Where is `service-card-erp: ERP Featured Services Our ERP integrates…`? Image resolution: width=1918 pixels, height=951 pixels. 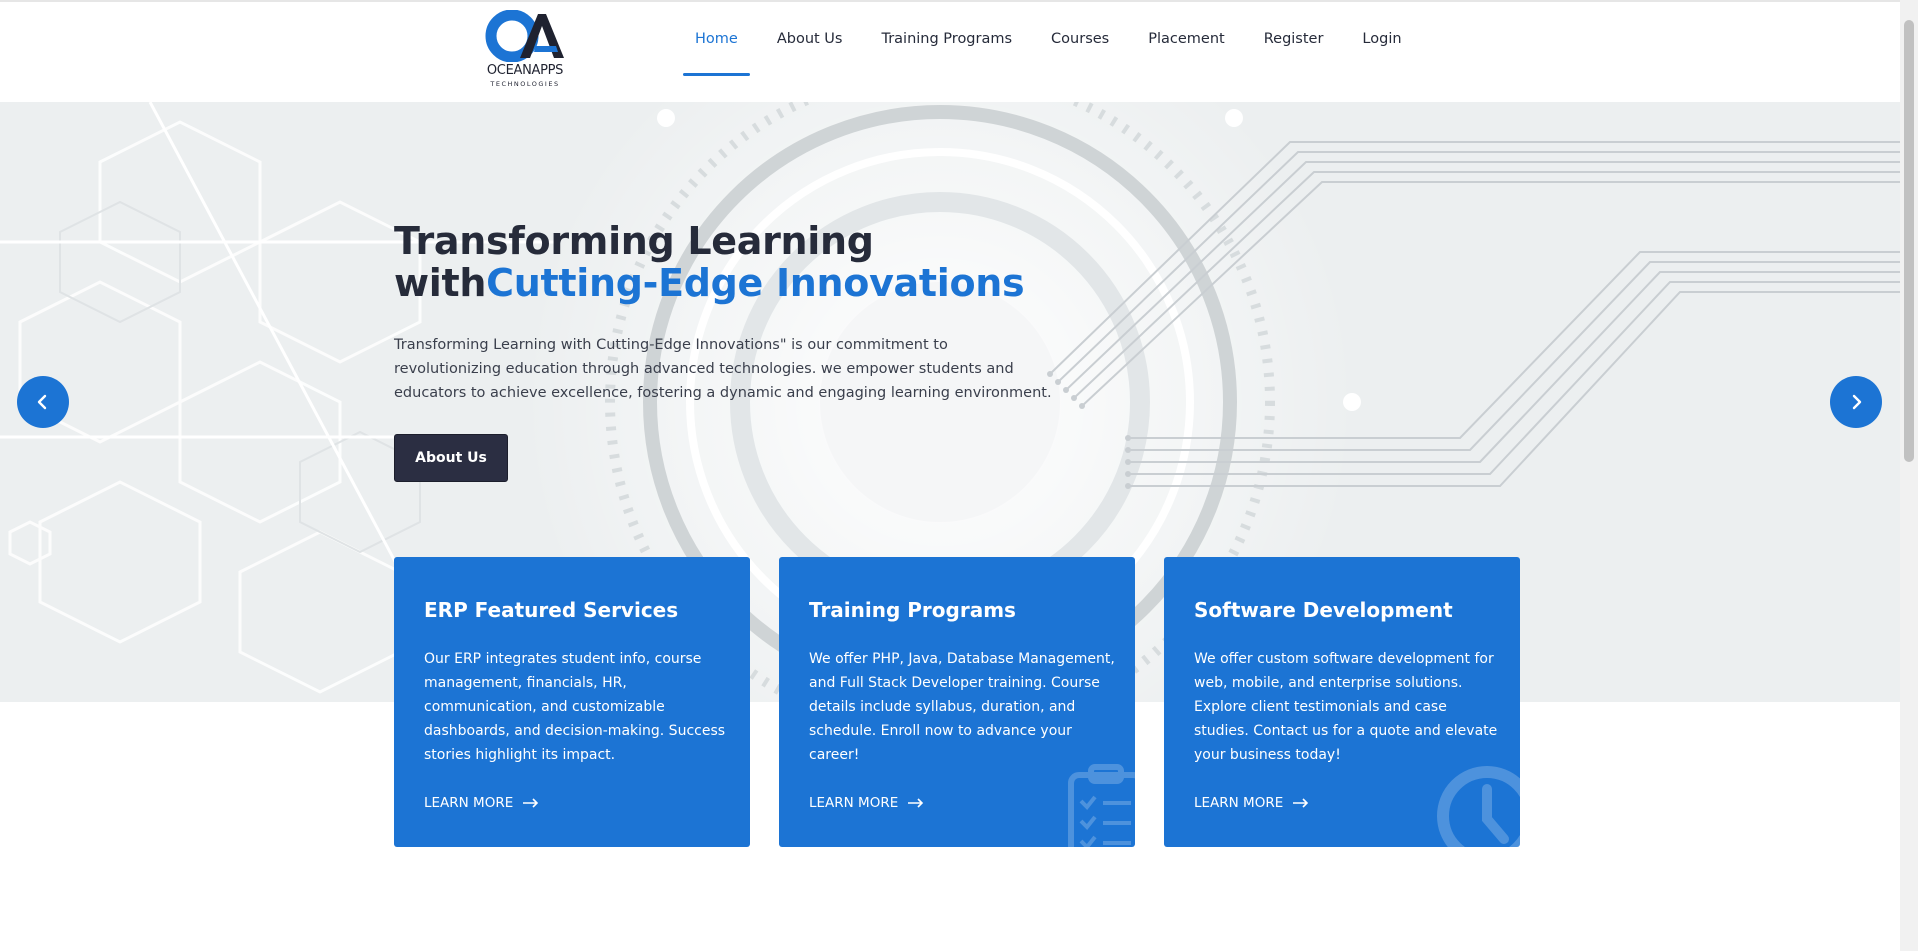 service-card-erp: ERP Featured Services Our ERP integrates… is located at coordinates (572, 702).